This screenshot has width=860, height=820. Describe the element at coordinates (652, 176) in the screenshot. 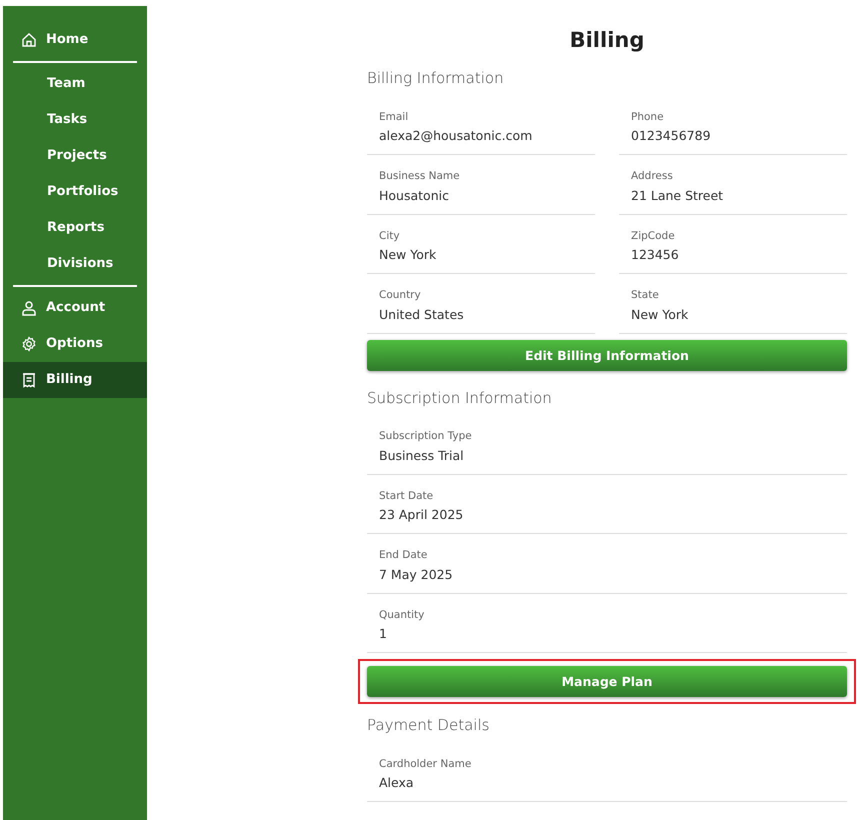

I see `field-label: Address` at that location.